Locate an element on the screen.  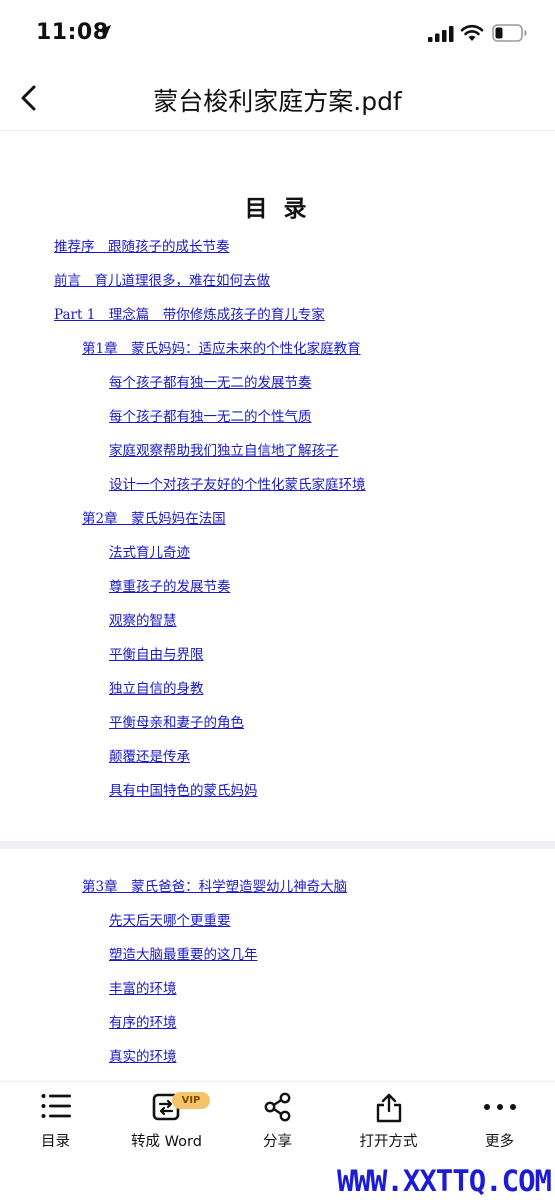
toc-link: 第1章 蒙氏妈妈：适应未来的个性化家庭教育 is located at coordinates (221, 347).